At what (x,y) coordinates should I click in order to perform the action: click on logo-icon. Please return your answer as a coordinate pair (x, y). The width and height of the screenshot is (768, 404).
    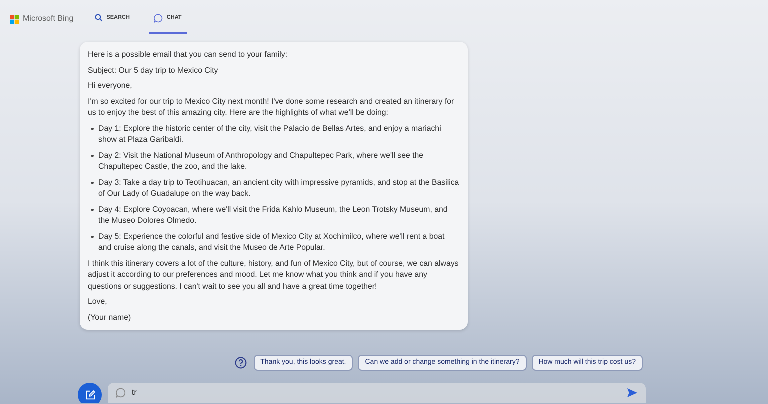
    Looking at the image, I should click on (14, 19).